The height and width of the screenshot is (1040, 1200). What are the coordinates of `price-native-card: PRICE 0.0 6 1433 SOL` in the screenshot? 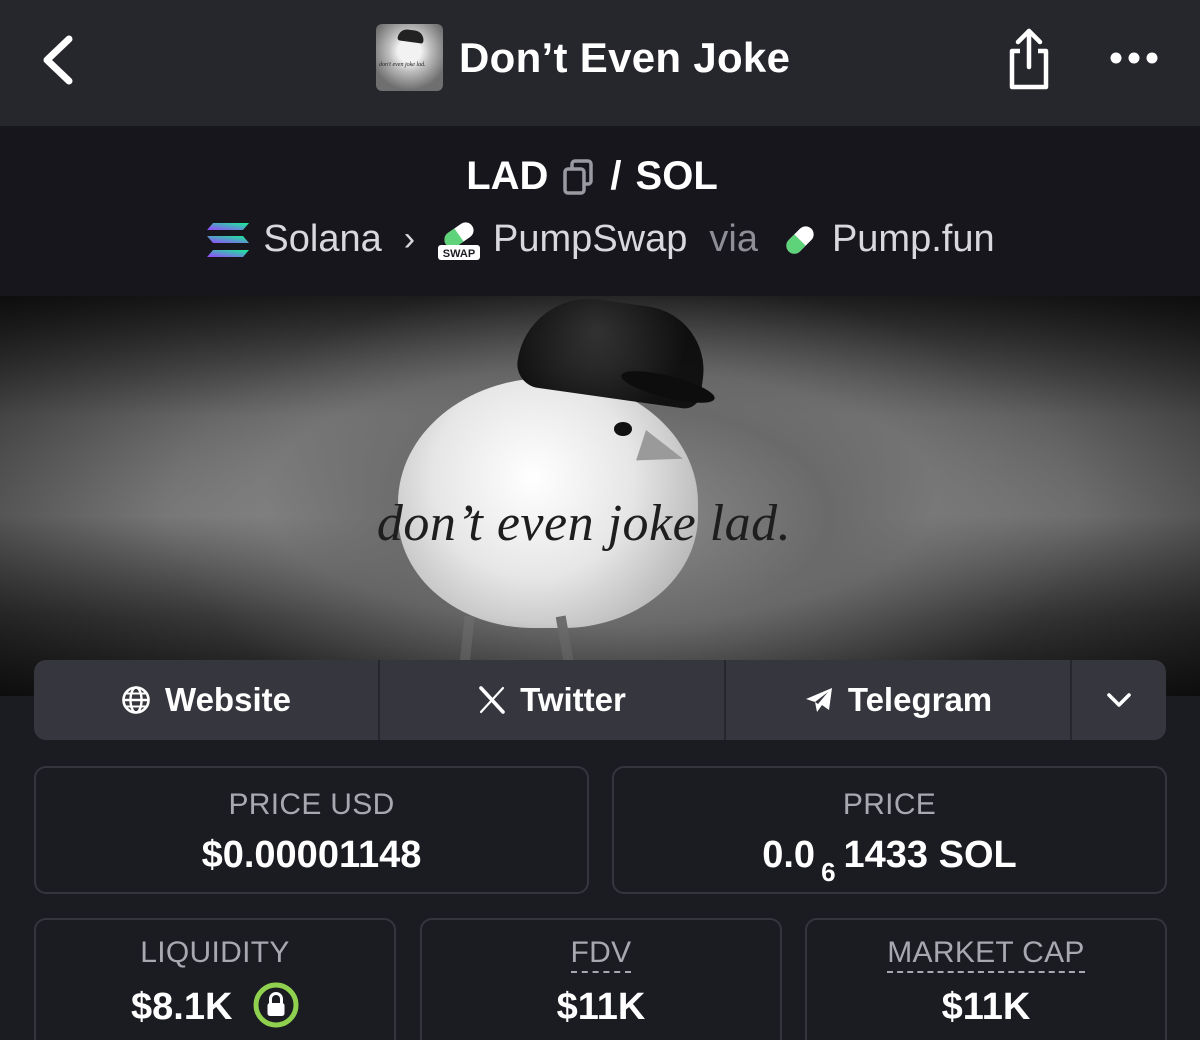 It's located at (889, 830).